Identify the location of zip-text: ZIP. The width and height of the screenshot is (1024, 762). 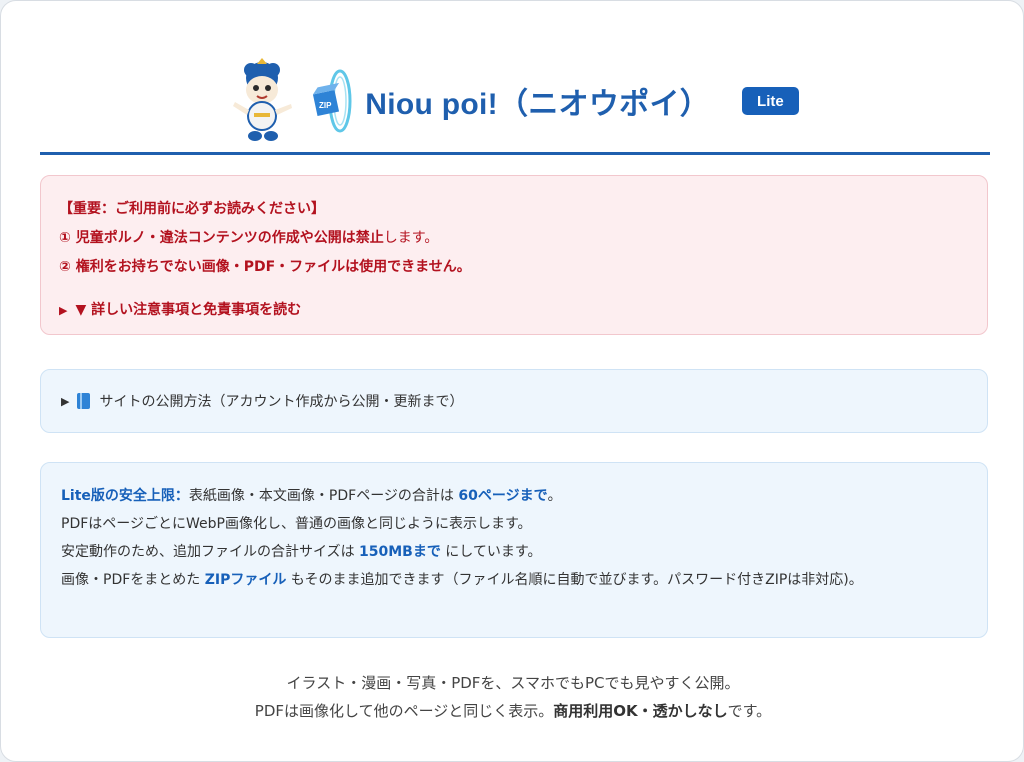
(325, 105).